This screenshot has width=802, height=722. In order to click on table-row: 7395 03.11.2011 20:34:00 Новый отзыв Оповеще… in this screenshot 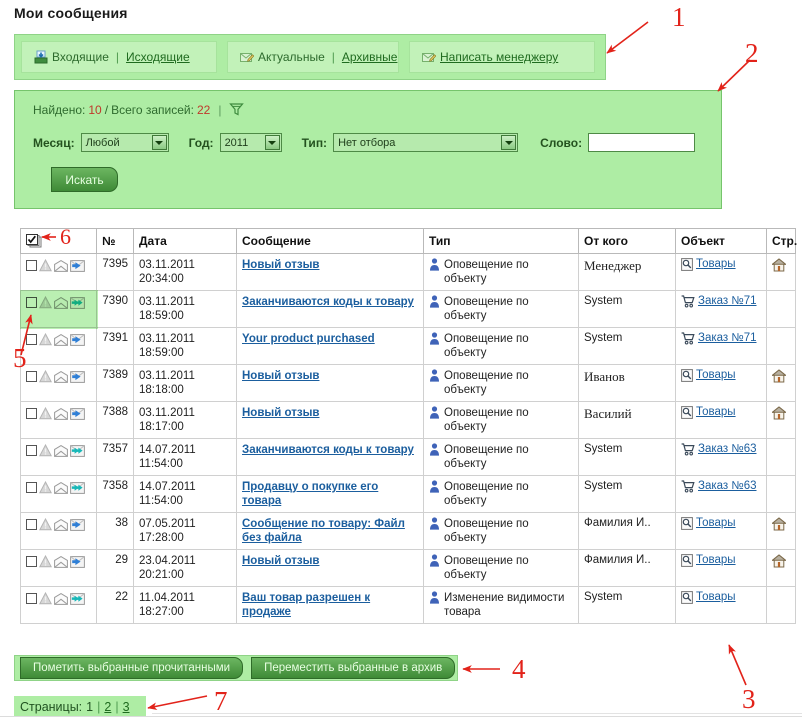, I will do `click(408, 272)`.